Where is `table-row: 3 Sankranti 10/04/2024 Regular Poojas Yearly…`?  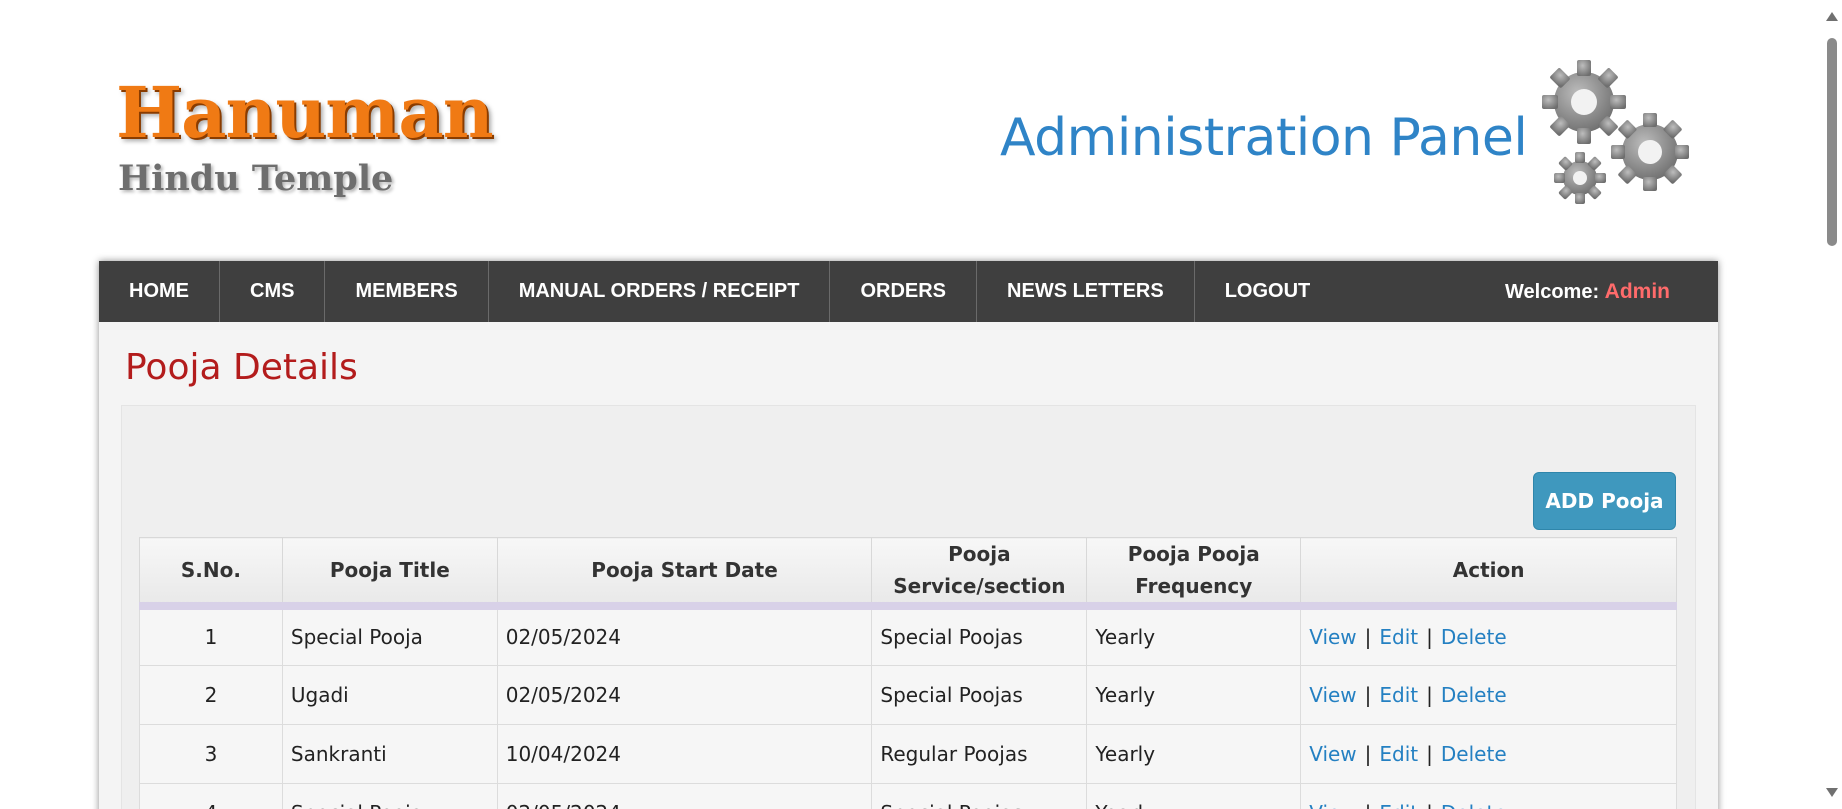 table-row: 3 Sankranti 10/04/2024 Regular Poojas Yearly… is located at coordinates (908, 753).